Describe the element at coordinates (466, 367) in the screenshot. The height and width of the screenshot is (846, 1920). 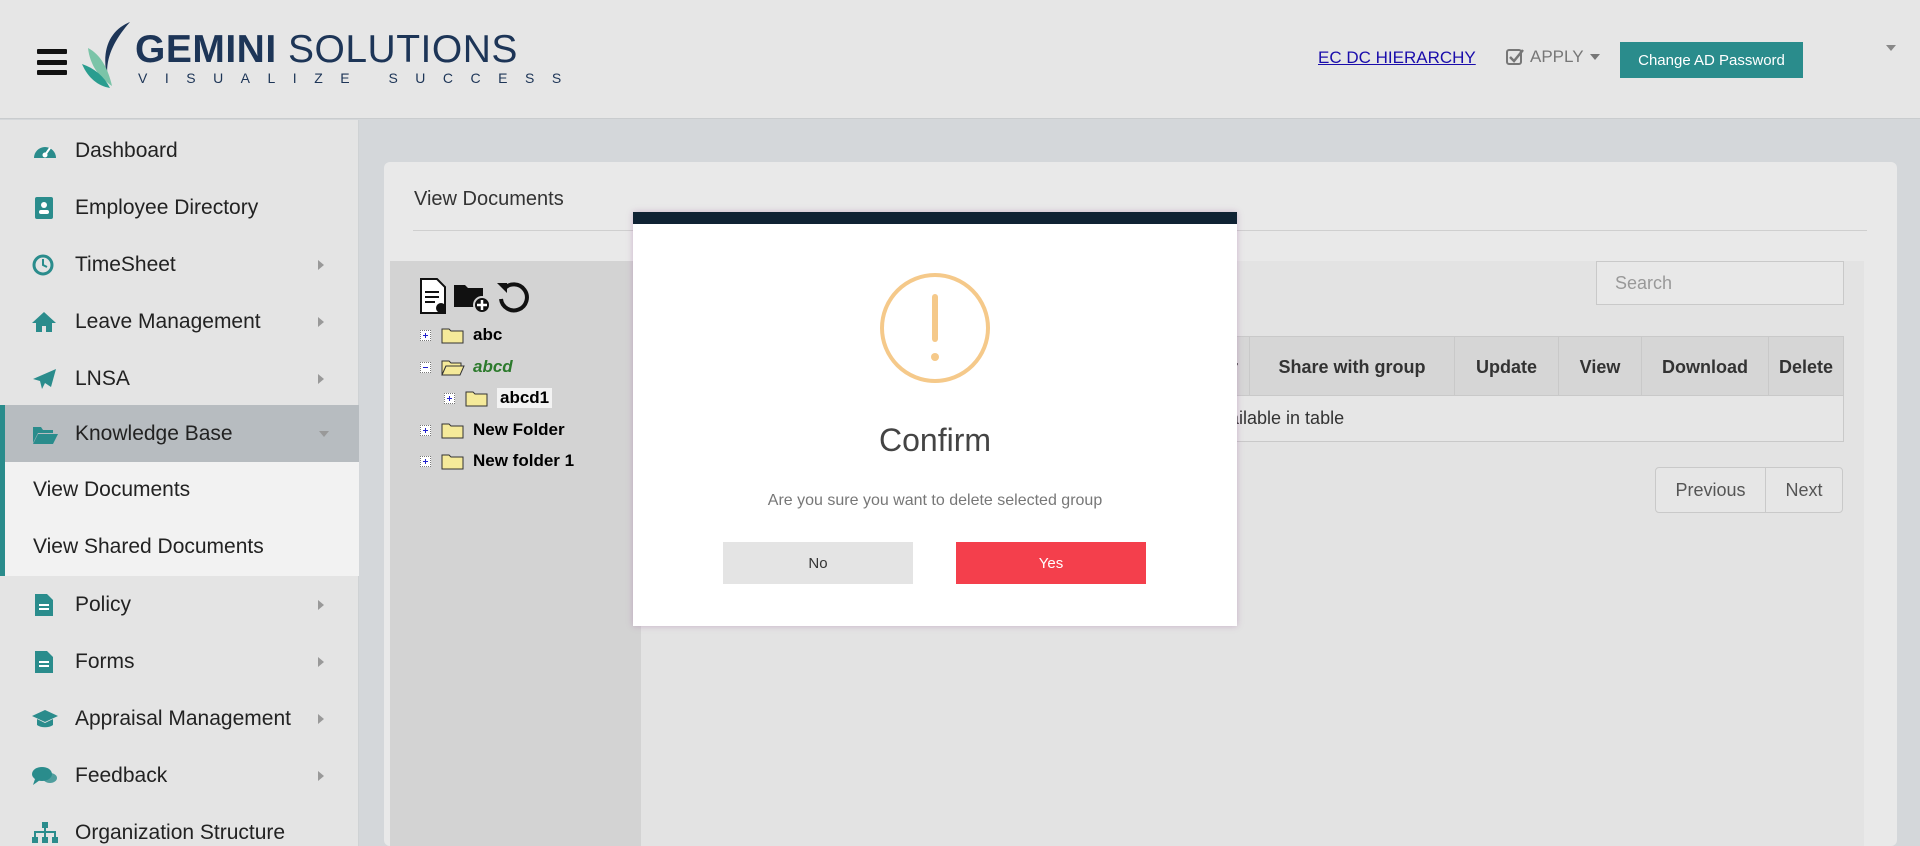
I see `tree-node-abcd: abcd` at that location.